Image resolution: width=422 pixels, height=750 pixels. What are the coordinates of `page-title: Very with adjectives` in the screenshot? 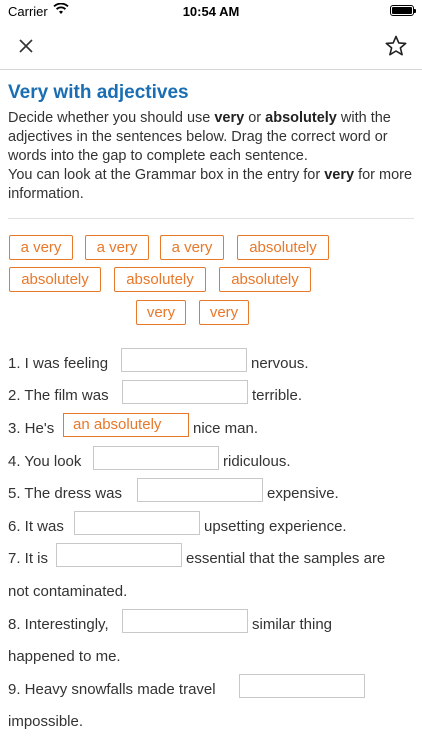 It's located at (98, 92).